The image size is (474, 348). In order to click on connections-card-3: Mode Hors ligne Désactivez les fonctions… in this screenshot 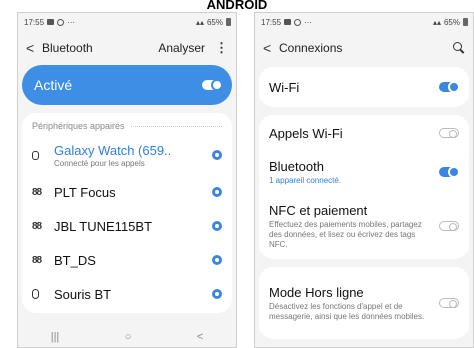, I will do `click(364, 303)`.